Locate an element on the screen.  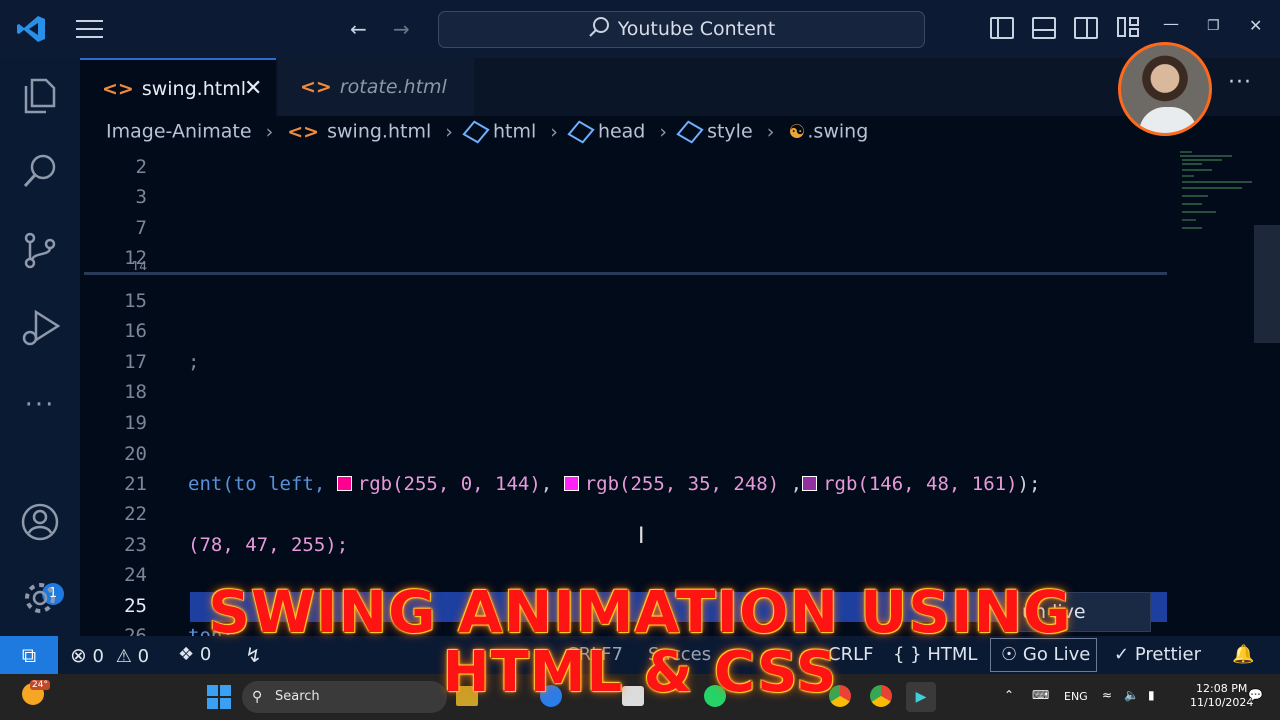
close-icon: ✕ is located at coordinates (1255, 25).